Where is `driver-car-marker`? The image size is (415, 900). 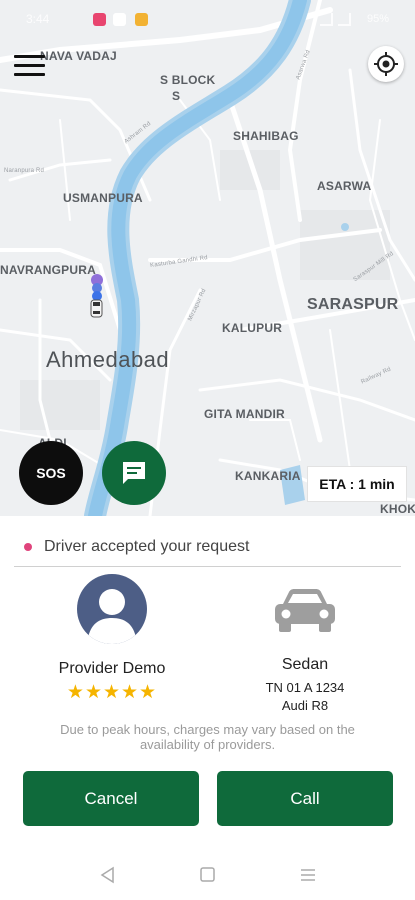 driver-car-marker is located at coordinates (96, 296).